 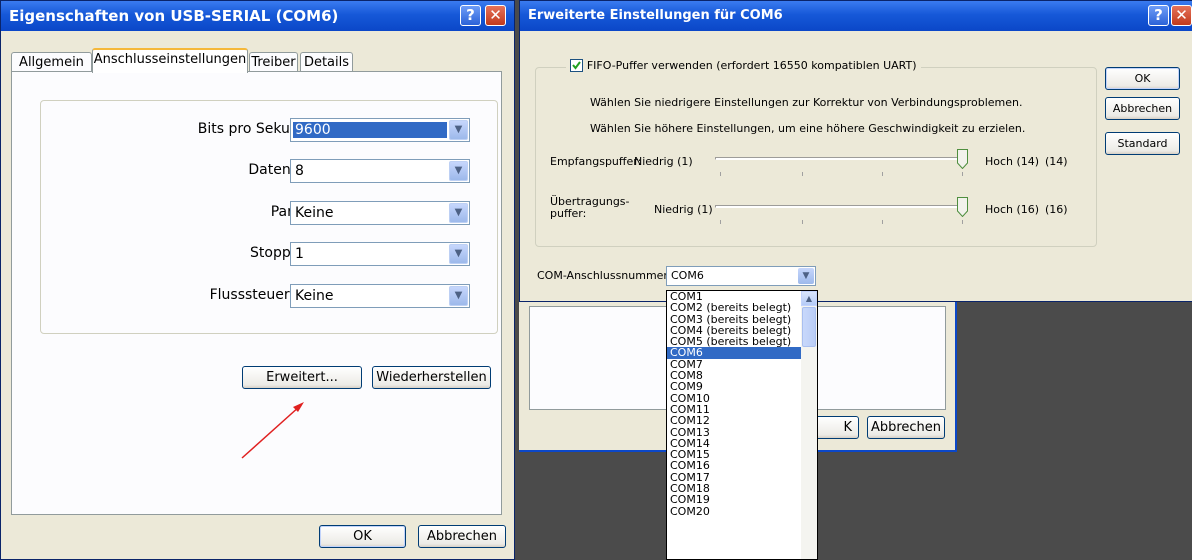 I want to click on defaults-button: Standard, so click(x=1142, y=143).